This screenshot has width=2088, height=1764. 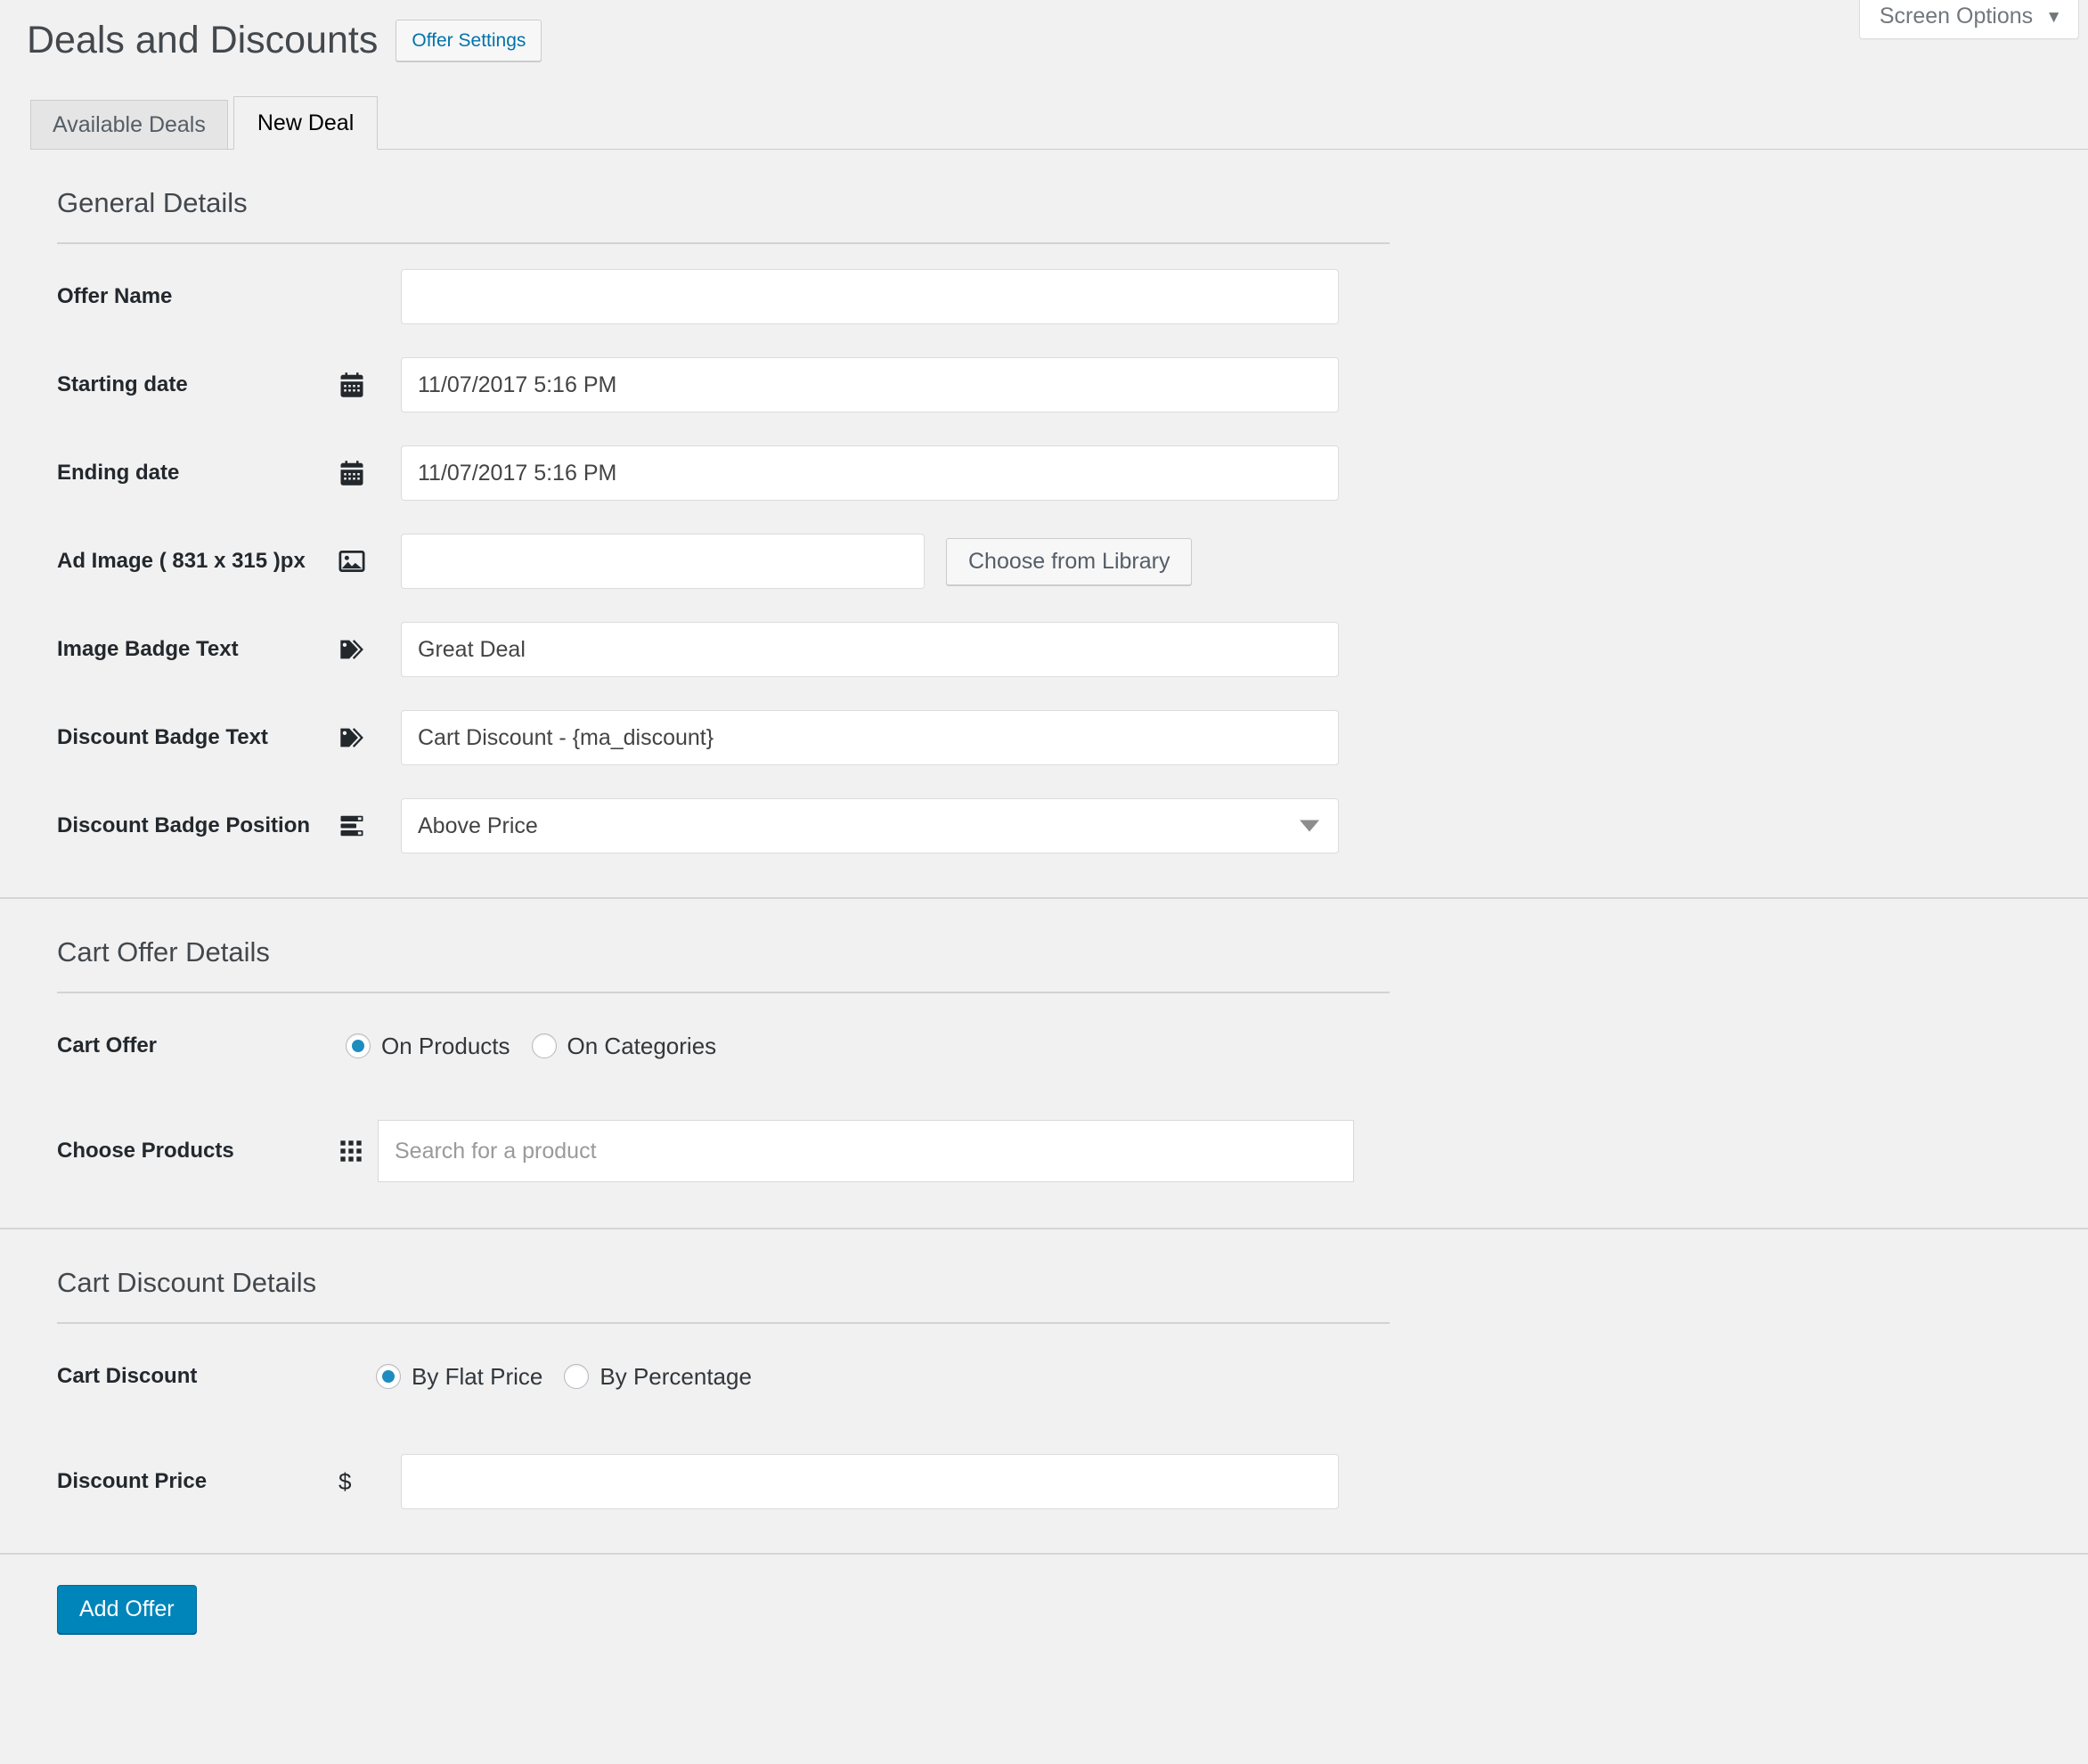 What do you see at coordinates (469, 41) in the screenshot?
I see `offer-settings-button: Offer Settings` at bounding box center [469, 41].